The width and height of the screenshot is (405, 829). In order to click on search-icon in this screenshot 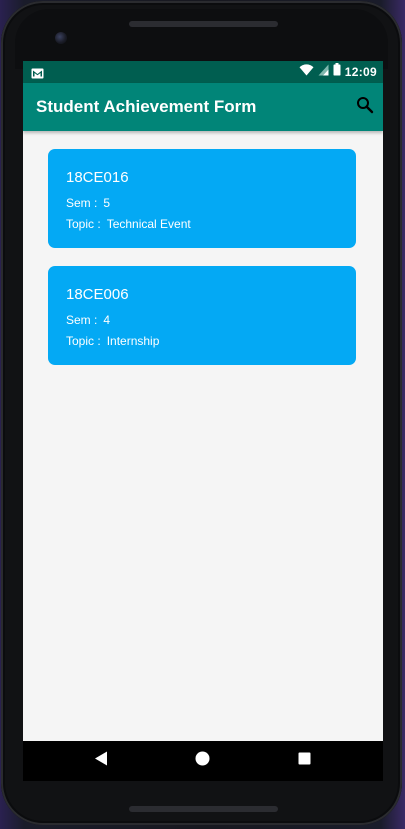, I will do `click(365, 107)`.